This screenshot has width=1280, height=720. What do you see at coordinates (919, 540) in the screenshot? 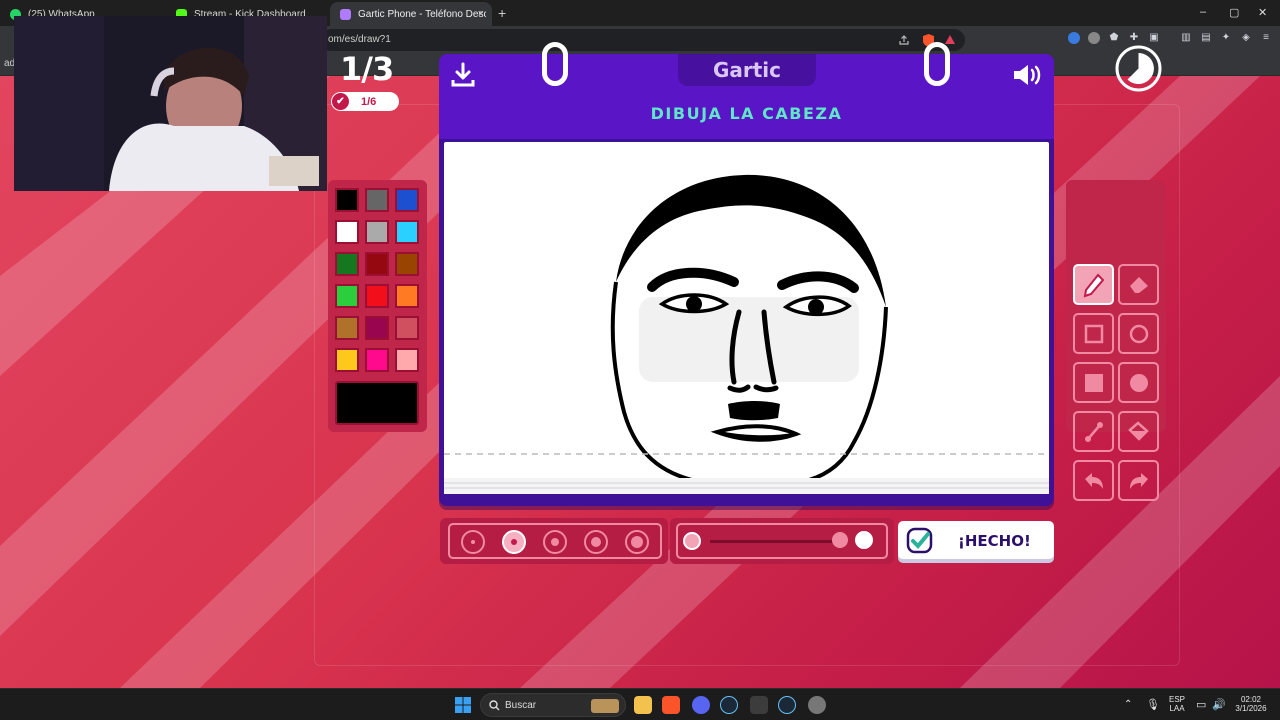
I see `check-circle-icon` at bounding box center [919, 540].